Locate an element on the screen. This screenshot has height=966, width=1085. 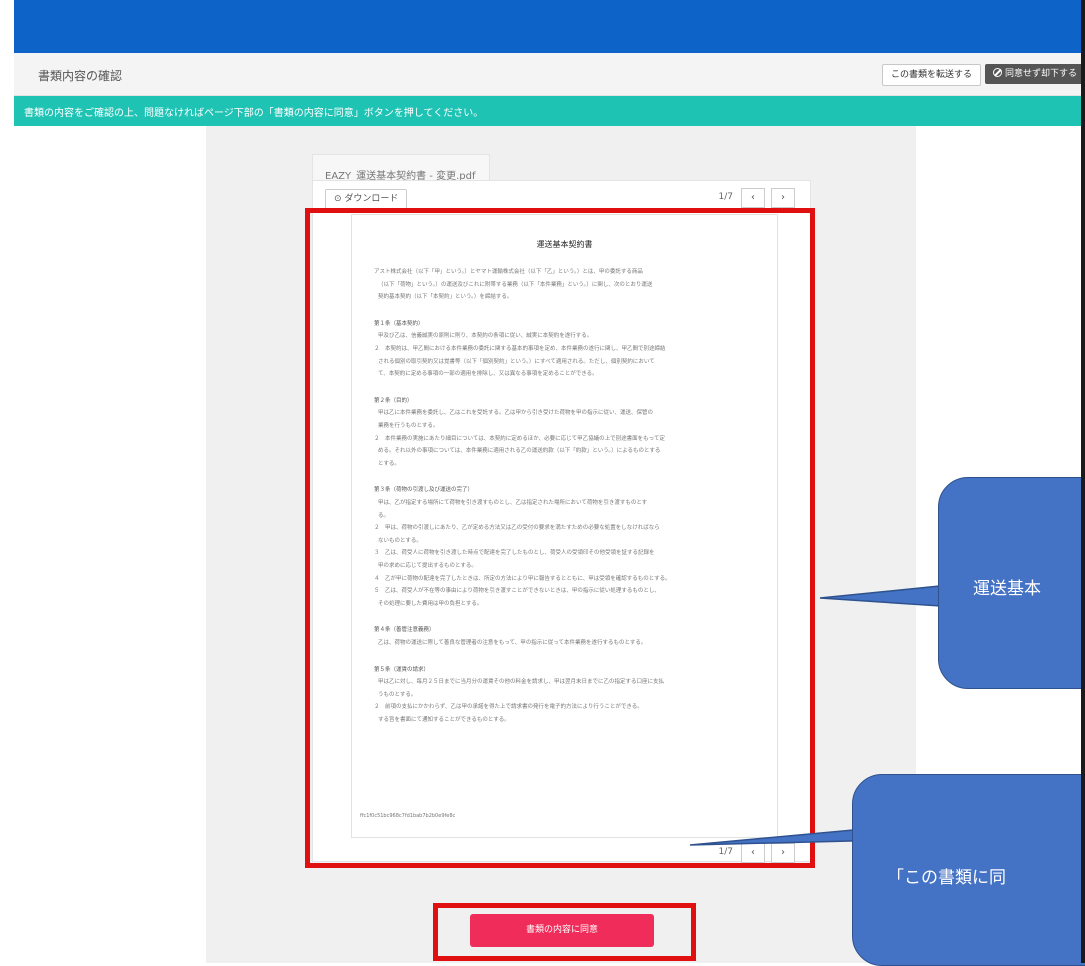
next-page-button: › is located at coordinates (783, 198).